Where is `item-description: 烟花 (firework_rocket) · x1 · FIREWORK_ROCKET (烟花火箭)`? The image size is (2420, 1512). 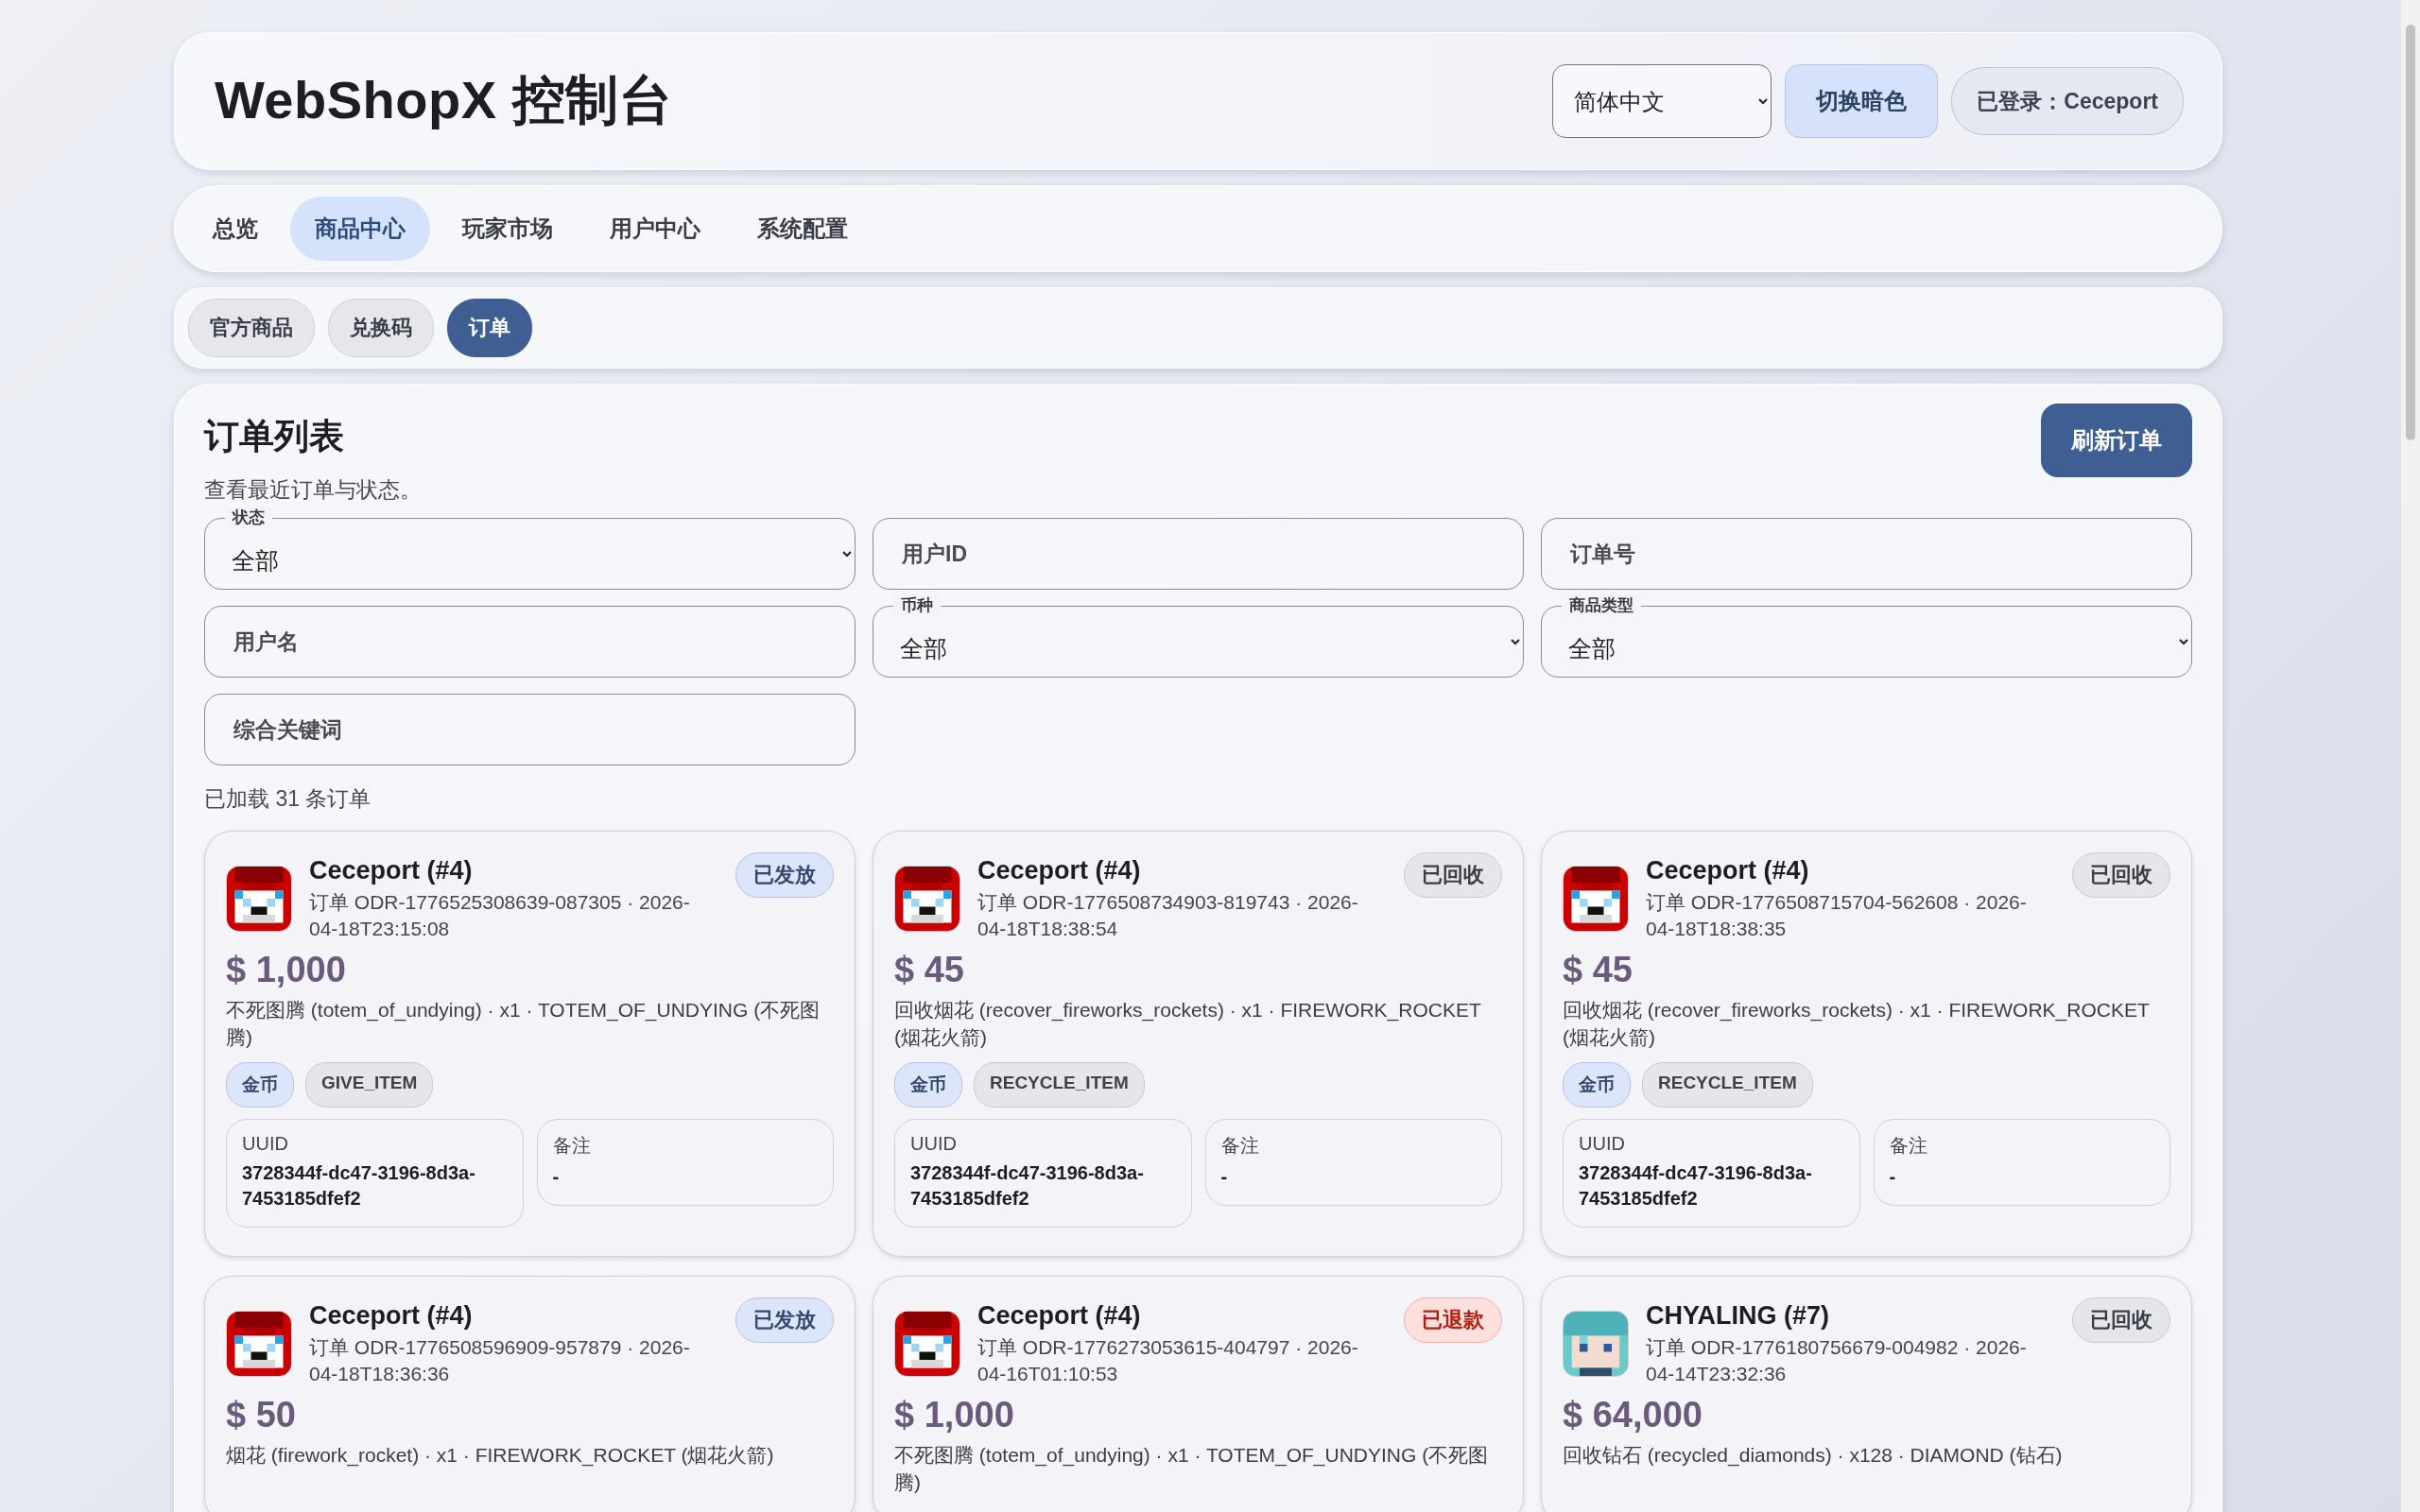
item-description: 烟花 (firework_rocket) · x1 · FIREWORK_ROCKET (烟花火箭) is located at coordinates (501, 1456).